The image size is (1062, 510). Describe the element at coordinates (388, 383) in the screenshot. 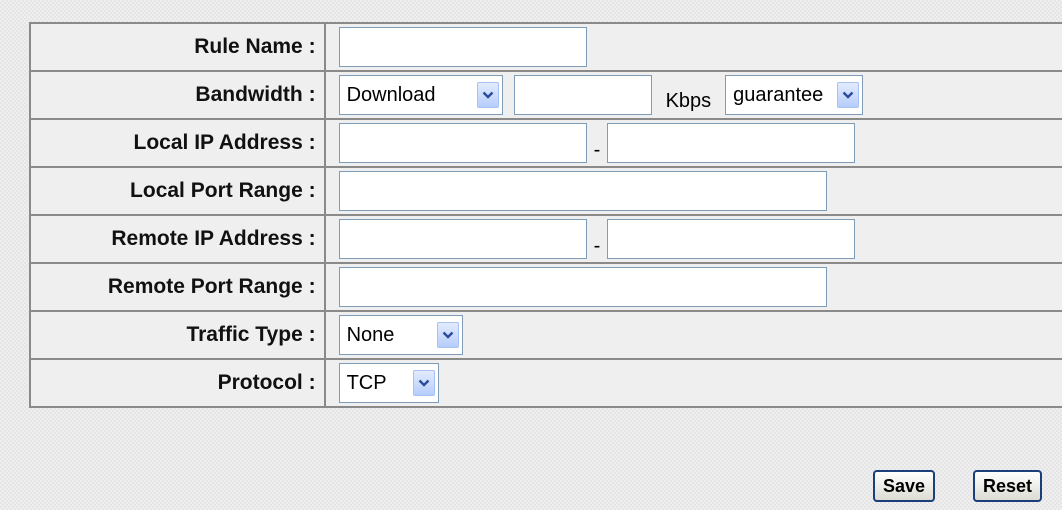

I see `protocol-select: TCP` at that location.